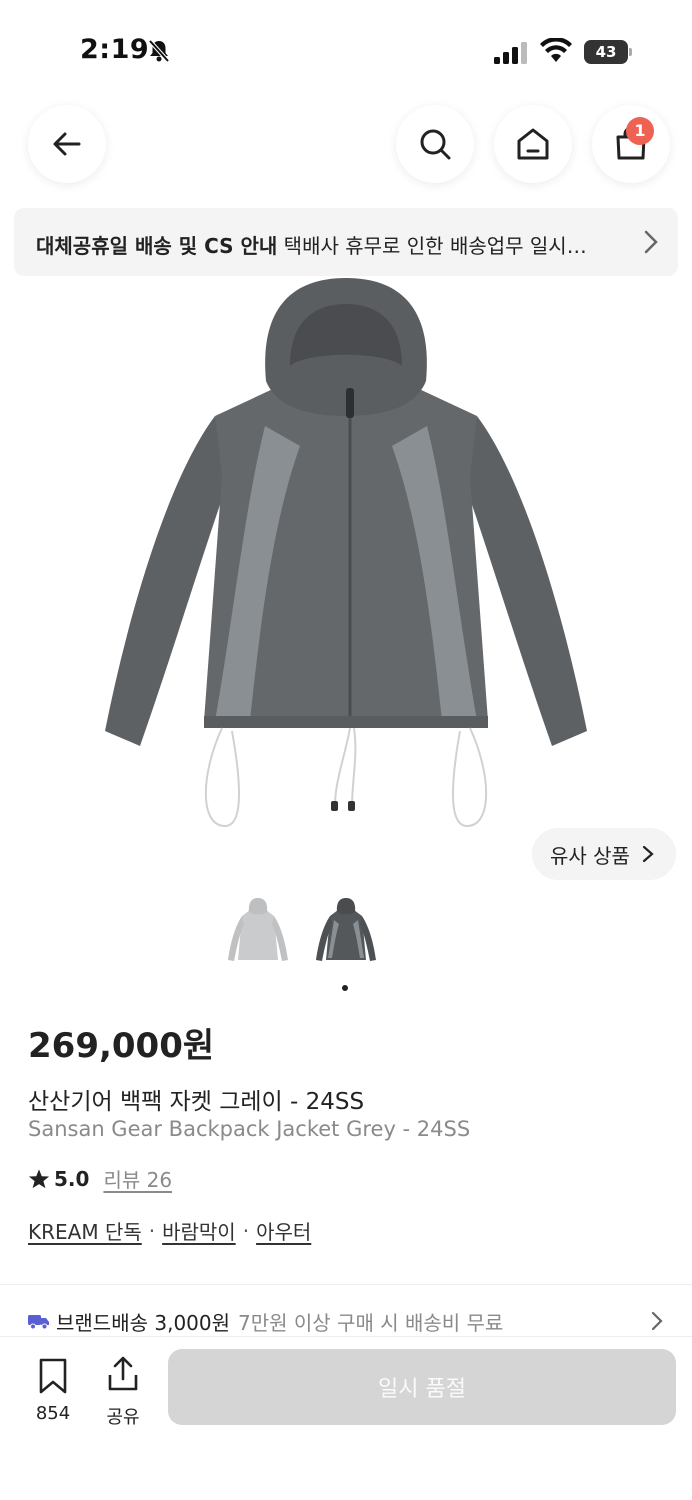 The height and width of the screenshot is (1500, 692). What do you see at coordinates (640, 131) in the screenshot?
I see `cart-count-badge: 1` at bounding box center [640, 131].